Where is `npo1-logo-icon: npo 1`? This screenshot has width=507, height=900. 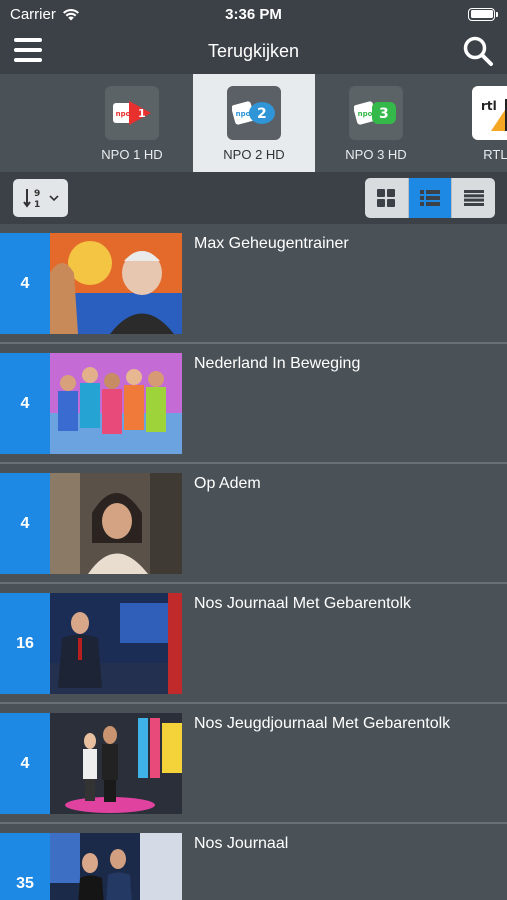
npo1-logo-icon: npo 1 is located at coordinates (132, 113).